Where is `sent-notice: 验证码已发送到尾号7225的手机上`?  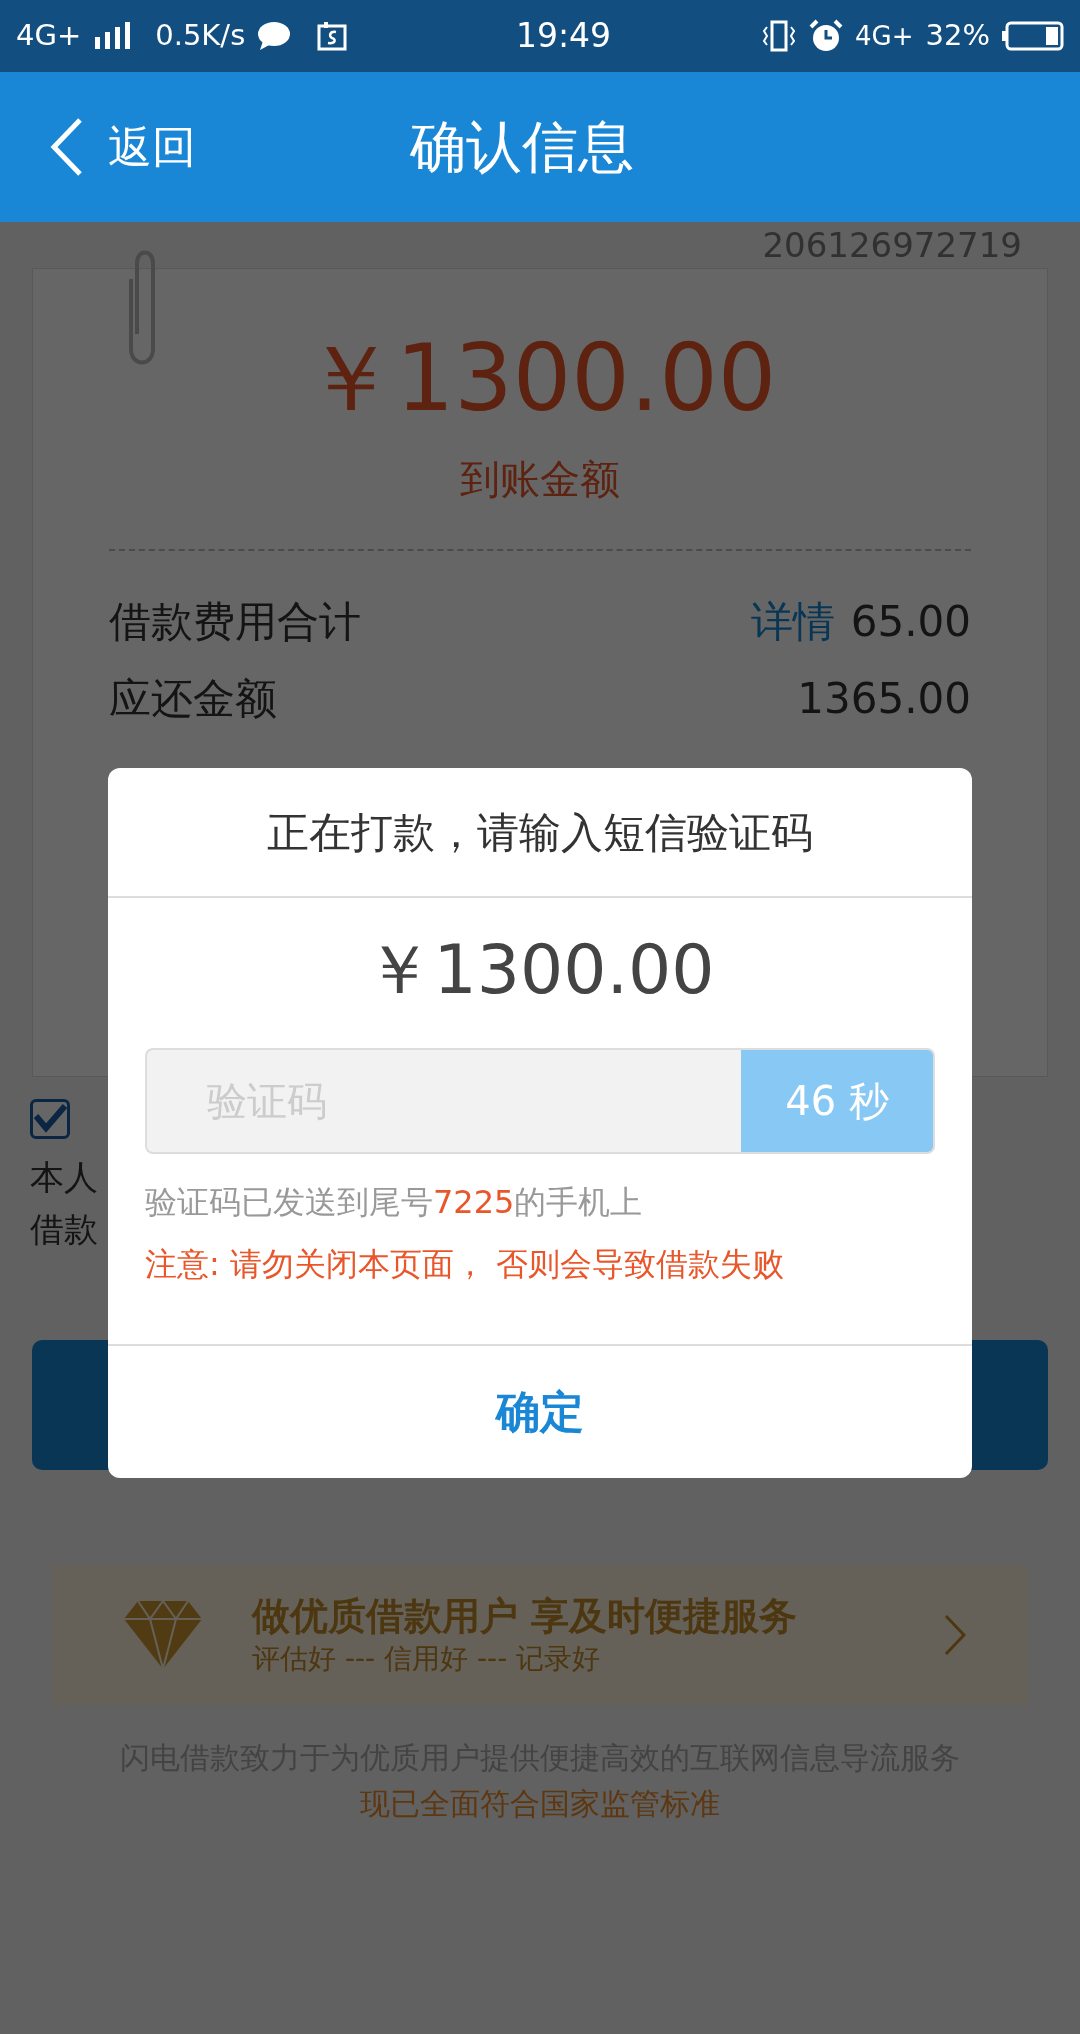 sent-notice: 验证码已发送到尾号7225的手机上 is located at coordinates (394, 1202).